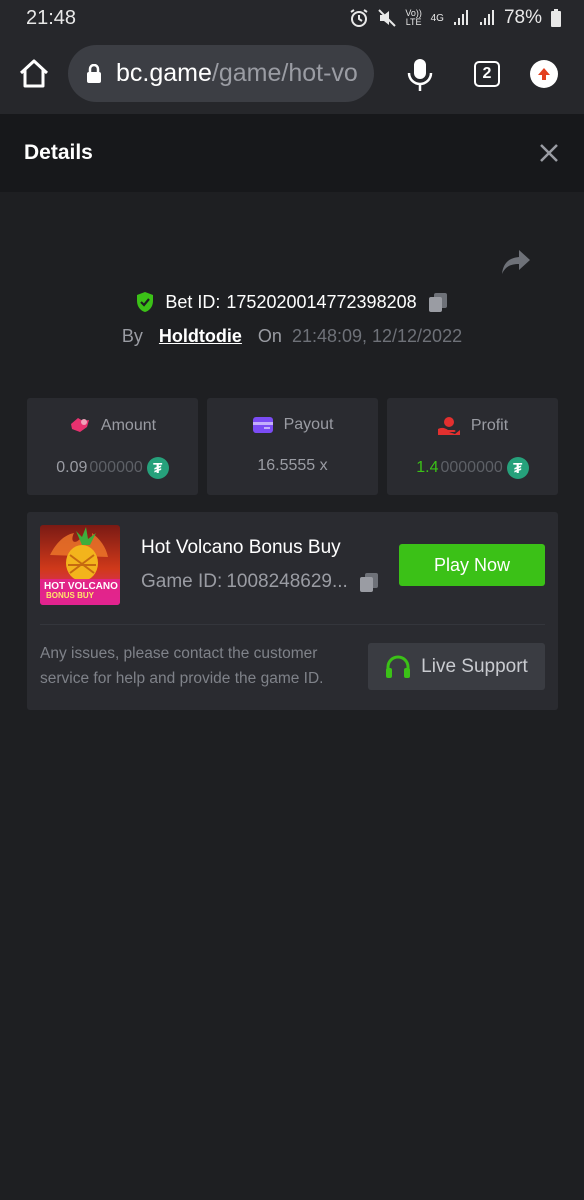 The image size is (584, 1200). I want to click on arrow-up-icon, so click(544, 74).